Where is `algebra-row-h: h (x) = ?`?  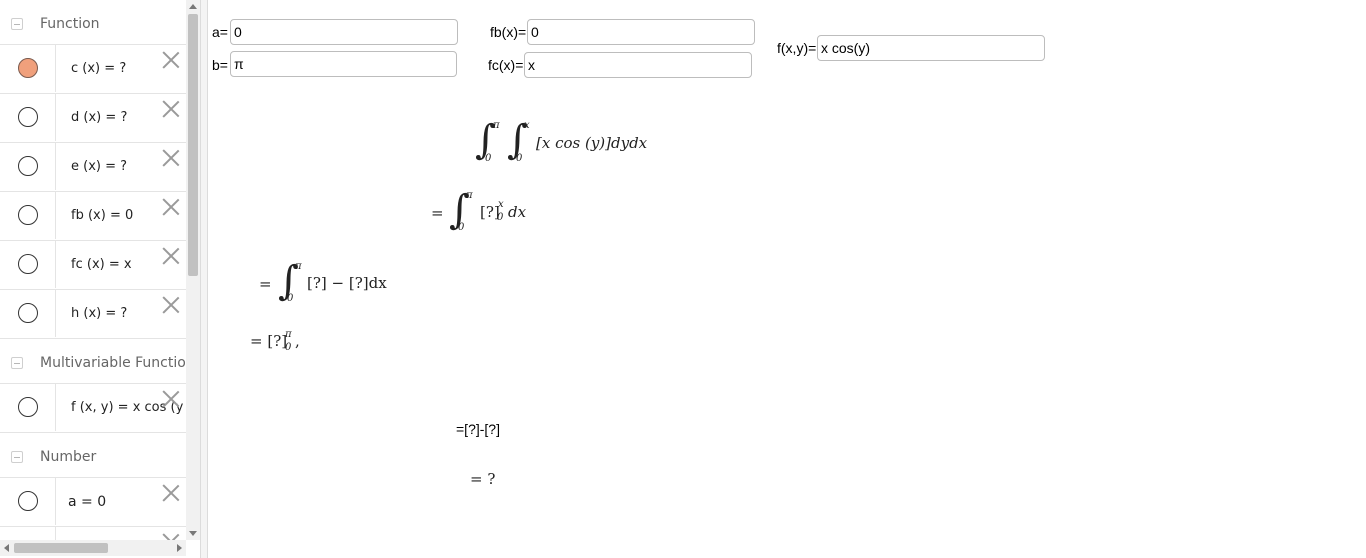 algebra-row-h: h (x) = ? is located at coordinates (93, 313).